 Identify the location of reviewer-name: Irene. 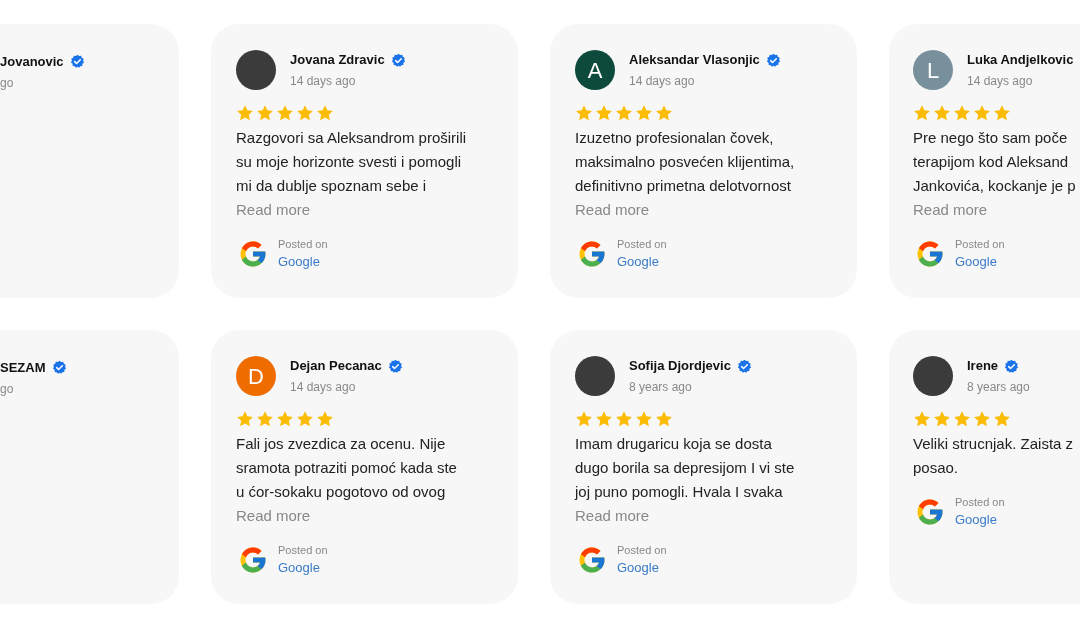
(983, 366).